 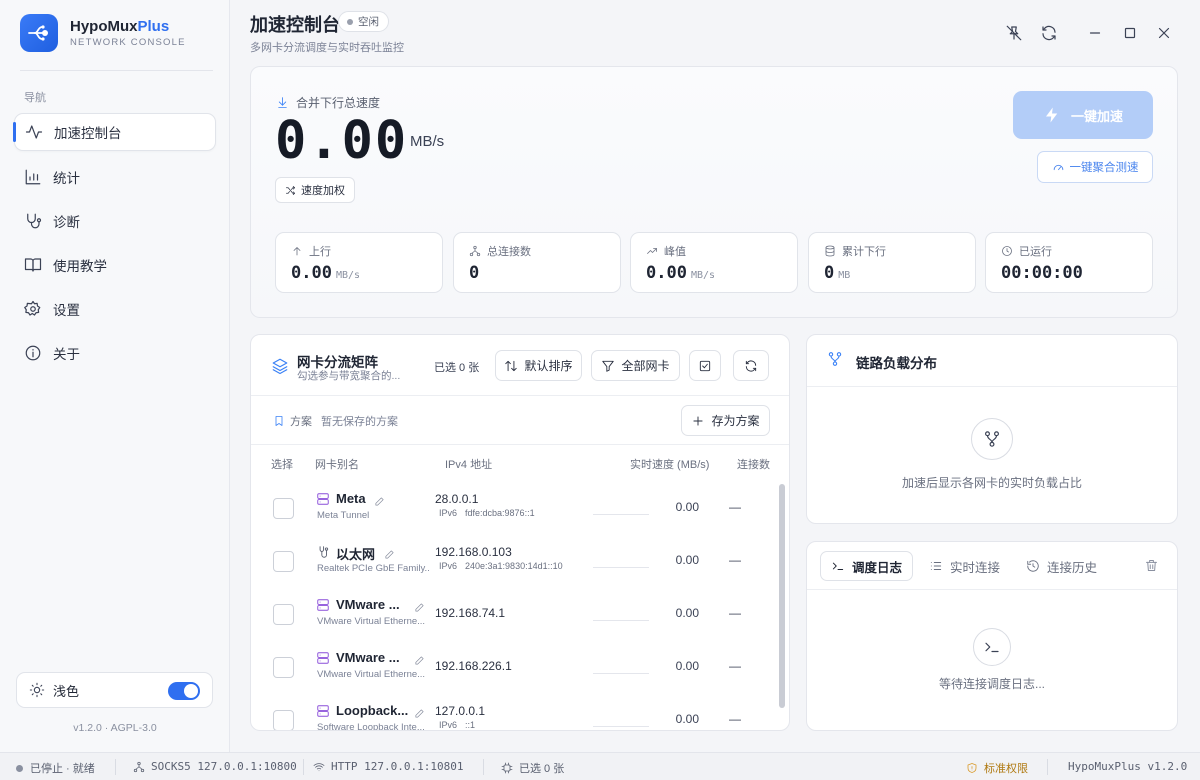 What do you see at coordinates (867, 566) in the screenshot?
I see `tab-schedule-log: 调度日志` at bounding box center [867, 566].